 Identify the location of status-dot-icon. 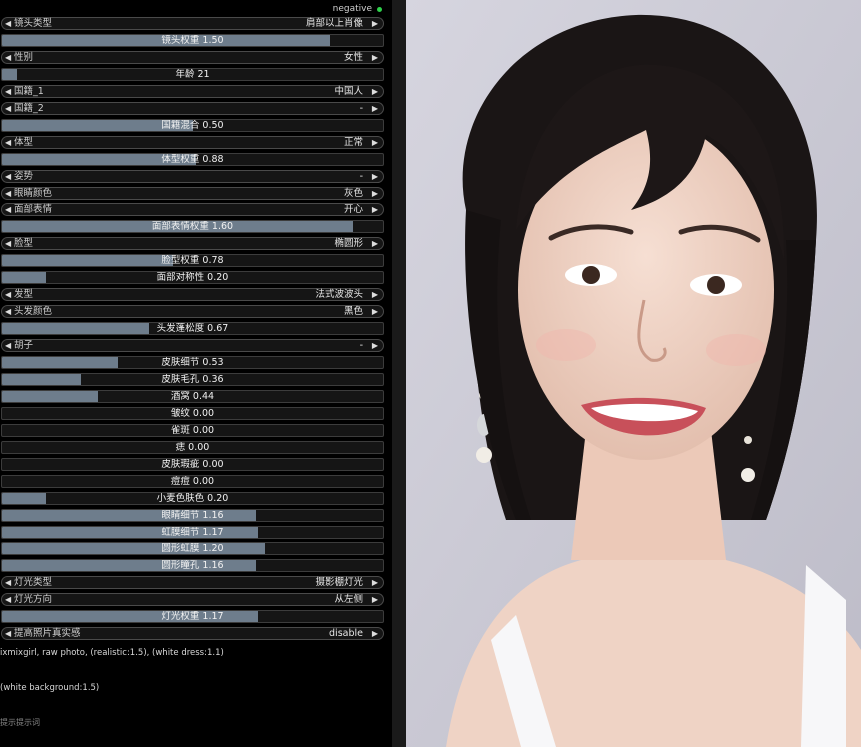
(379, 9).